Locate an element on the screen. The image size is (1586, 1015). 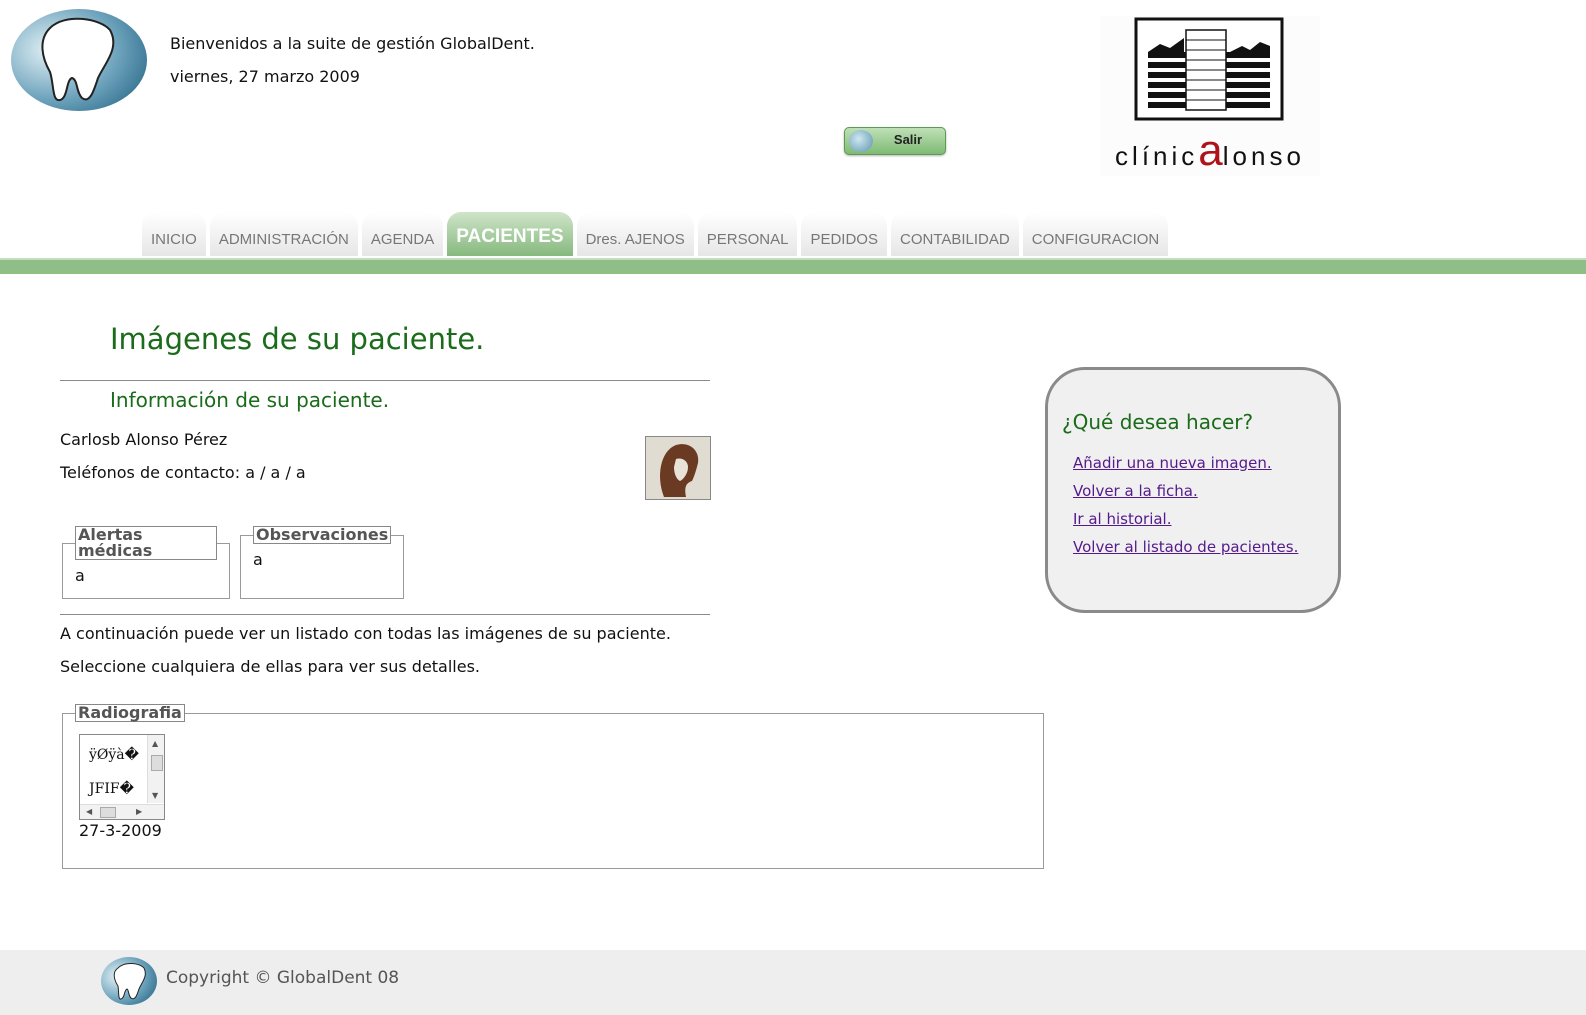
patient-photo is located at coordinates (678, 468).